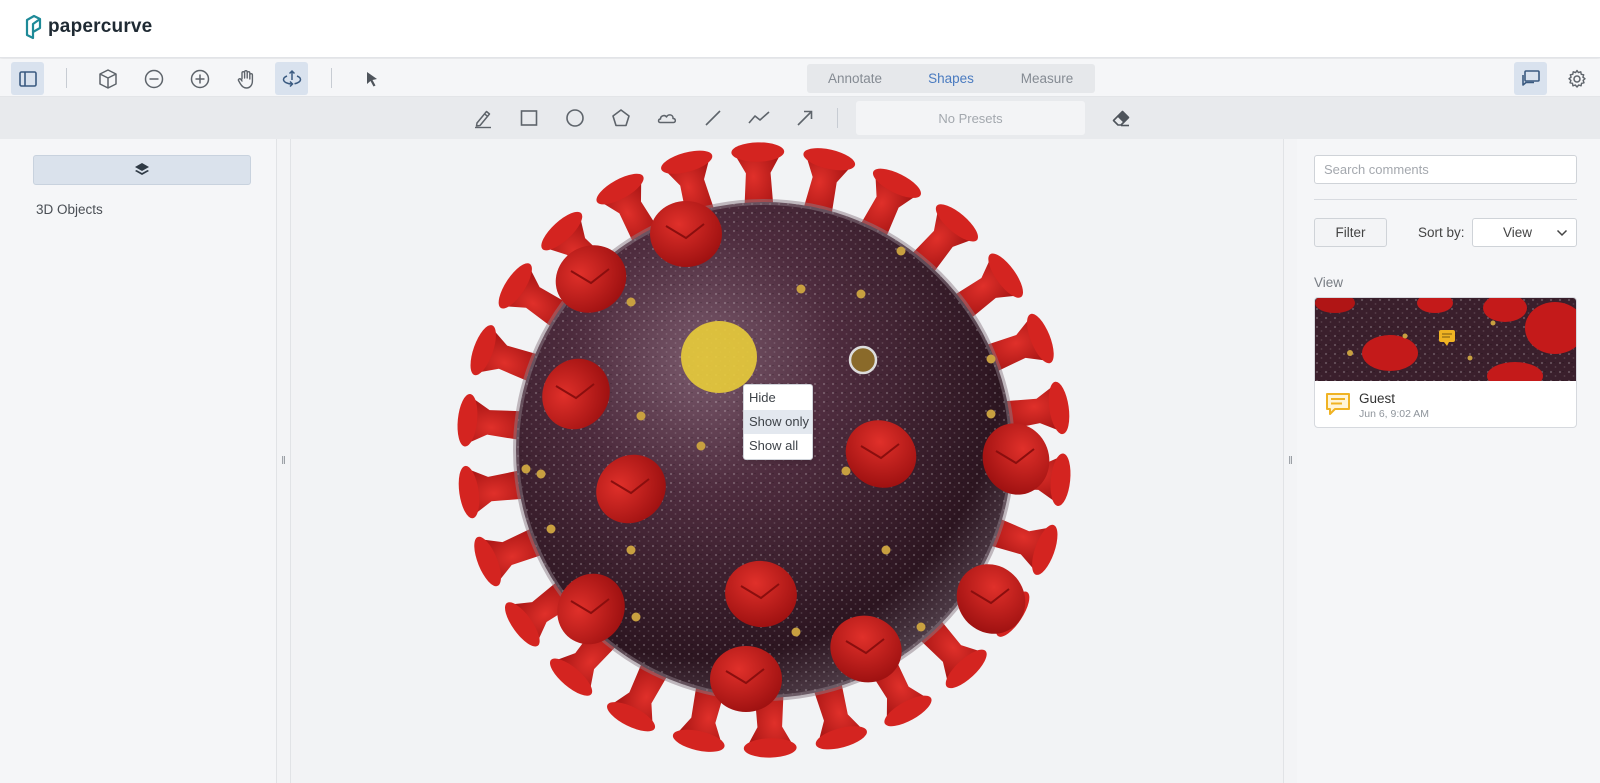 This screenshot has width=1600, height=783. I want to click on app-logo: papercurve, so click(88, 27).